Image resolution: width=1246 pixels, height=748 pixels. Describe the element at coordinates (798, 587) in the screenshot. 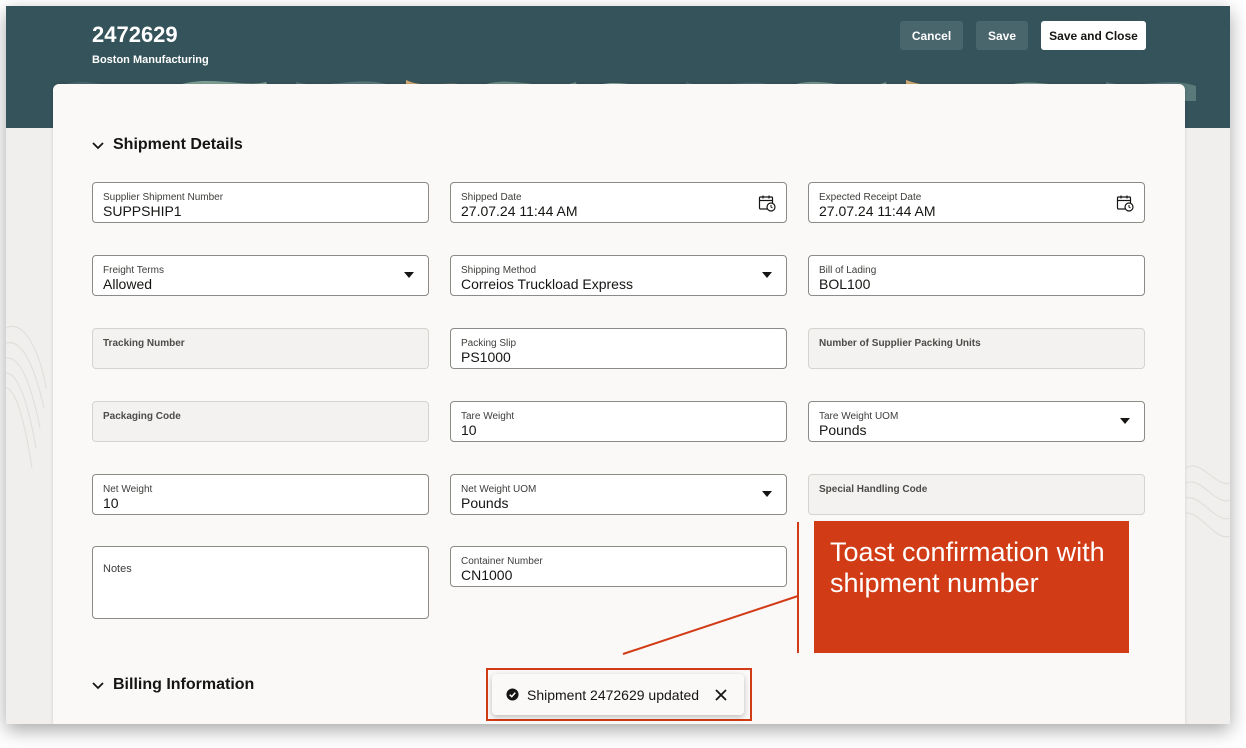

I see `callout-divider` at that location.